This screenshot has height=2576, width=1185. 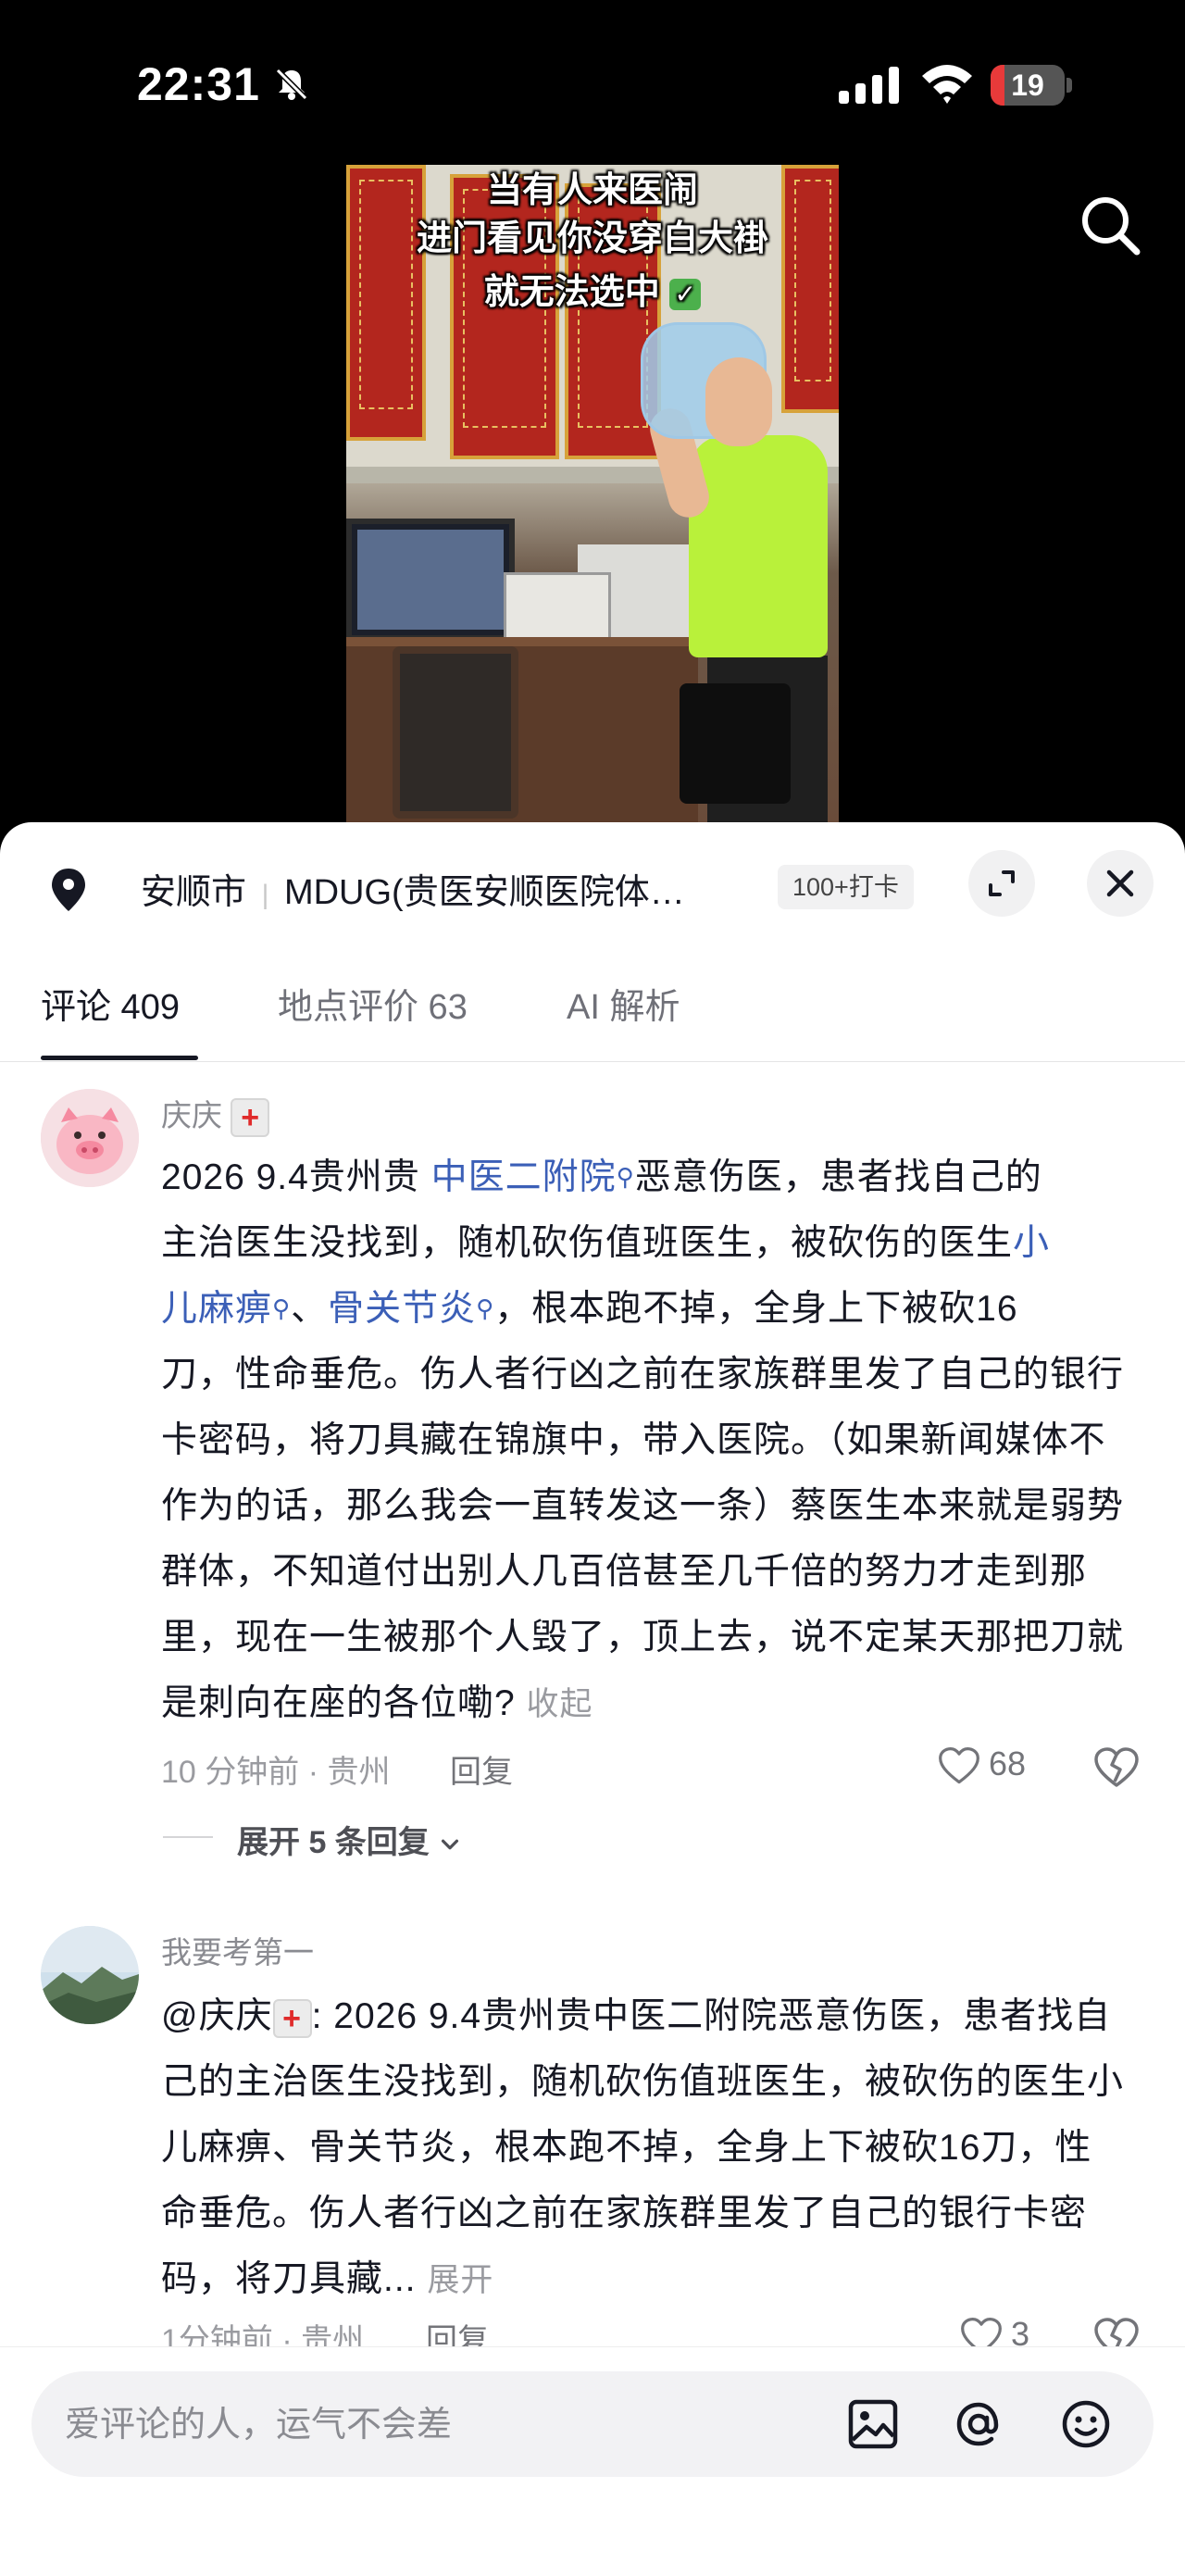 I want to click on battery-icon: 19, so click(x=1031, y=85).